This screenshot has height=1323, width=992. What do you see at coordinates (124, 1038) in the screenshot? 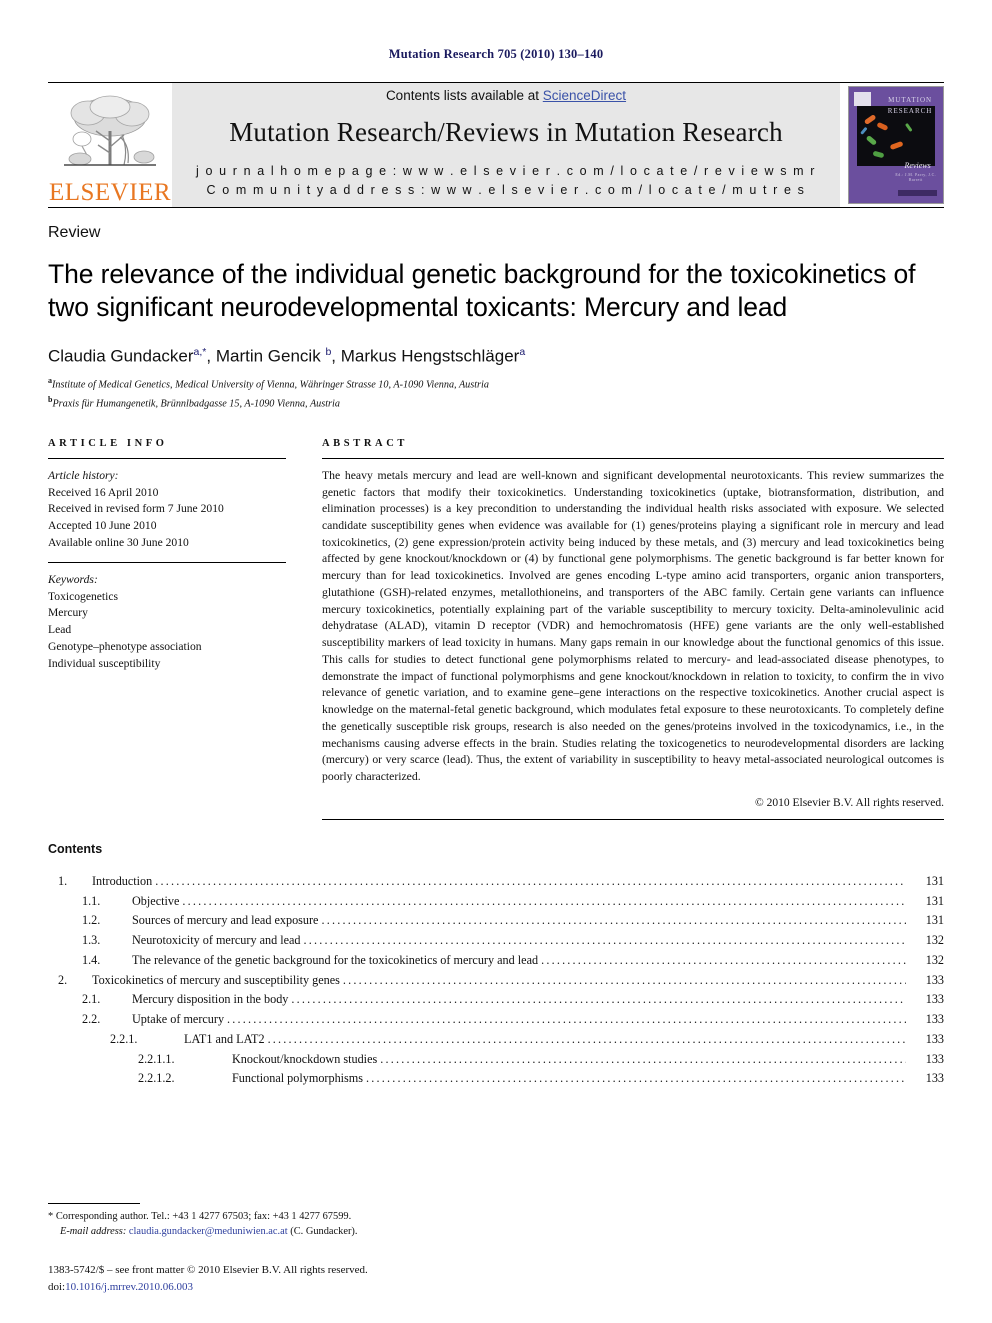
I see `toc-entry-number: 2.2.1.` at bounding box center [124, 1038].